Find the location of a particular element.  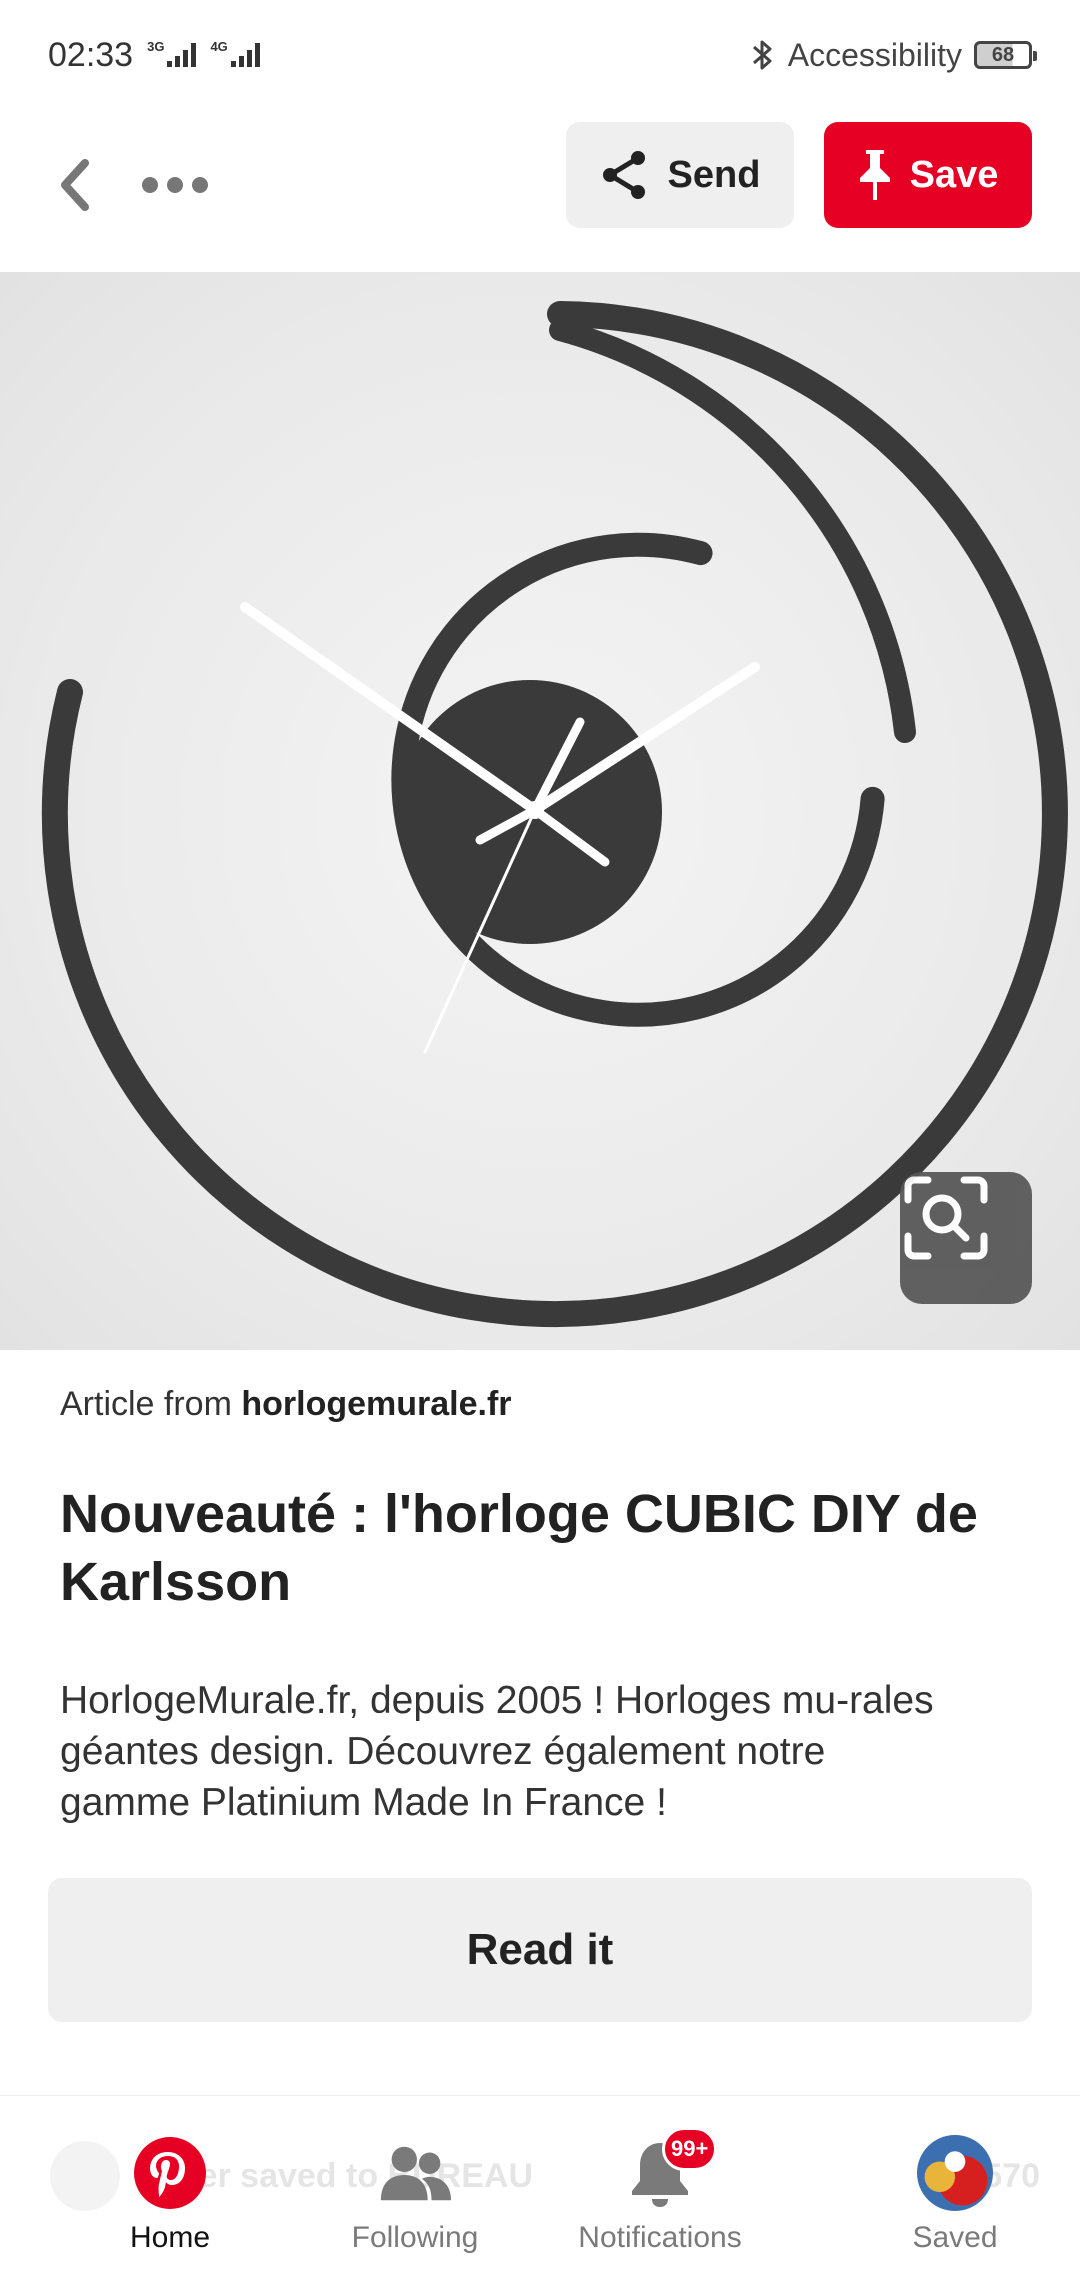

status-left: 02:33 3G 4G is located at coordinates (154, 55).